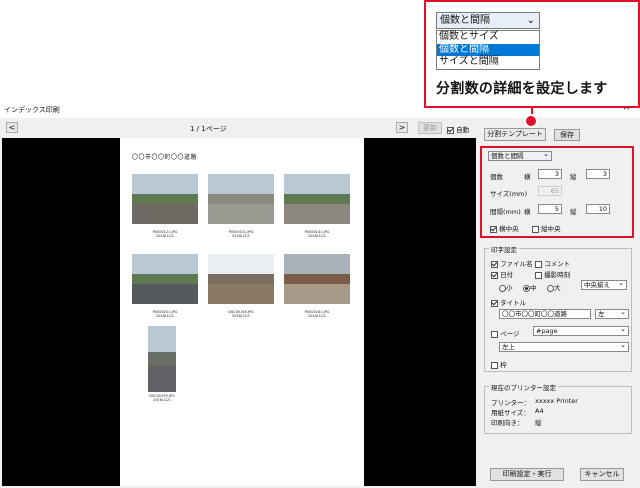  Describe the element at coordinates (493, 229) in the screenshot. I see `center-h-check-icon` at that location.